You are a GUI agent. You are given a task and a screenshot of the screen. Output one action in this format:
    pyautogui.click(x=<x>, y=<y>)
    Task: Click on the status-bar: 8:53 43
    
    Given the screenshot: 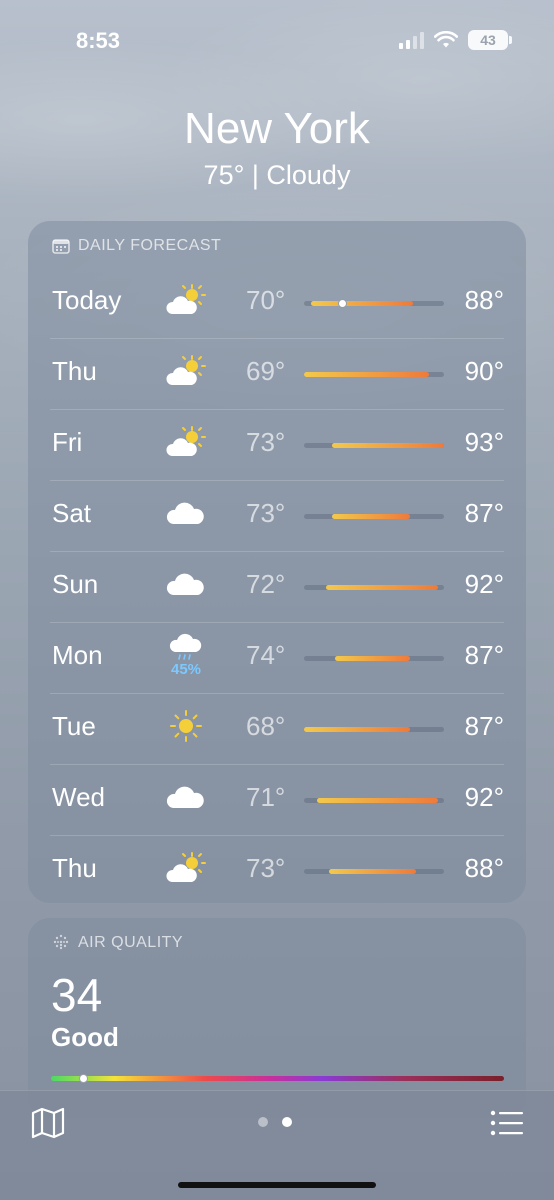 What is the action you would take?
    pyautogui.click(x=277, y=40)
    